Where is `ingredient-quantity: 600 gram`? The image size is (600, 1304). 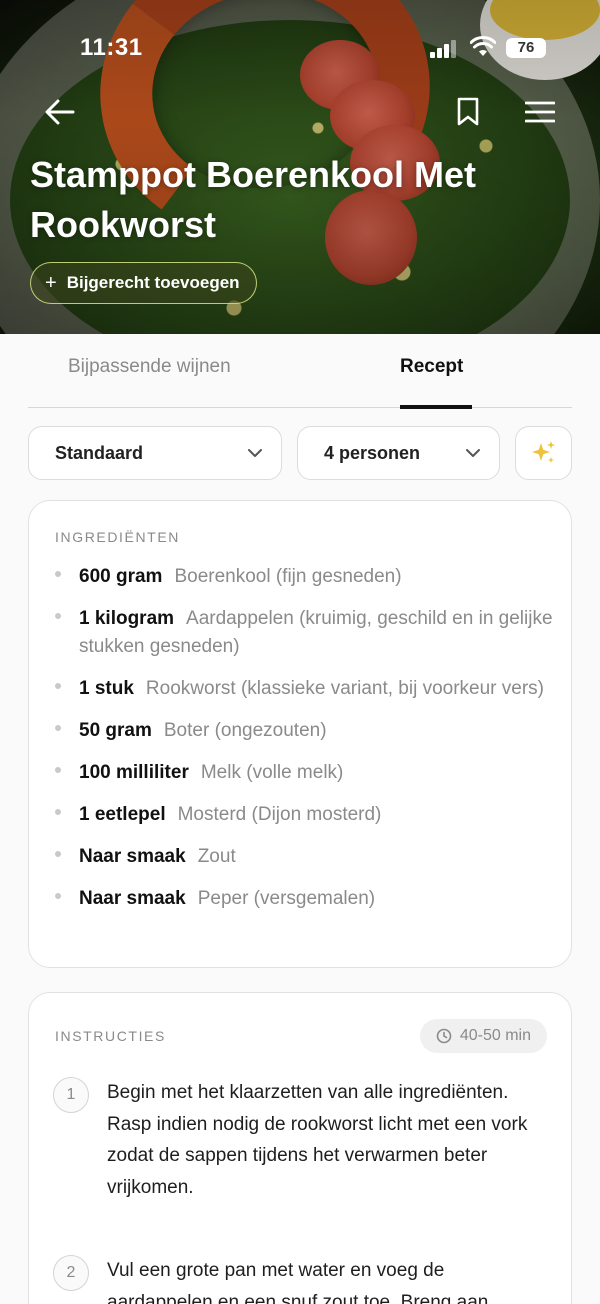 ingredient-quantity: 600 gram is located at coordinates (121, 576).